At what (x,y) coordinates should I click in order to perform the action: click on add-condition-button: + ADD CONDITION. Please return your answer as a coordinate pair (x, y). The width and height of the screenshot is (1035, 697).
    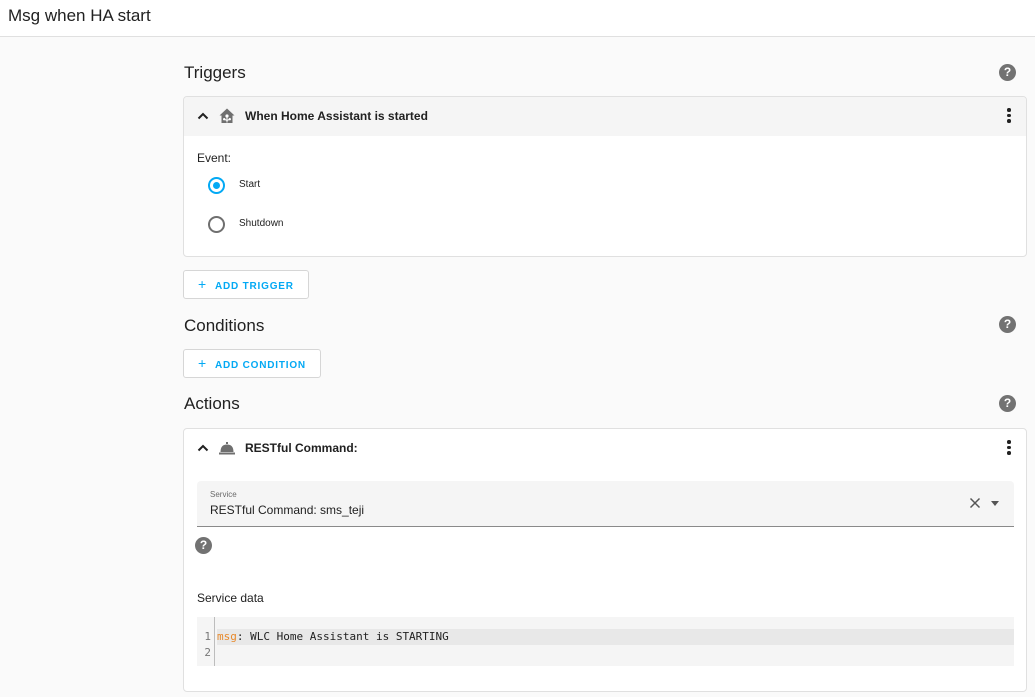
    Looking at the image, I should click on (252, 363).